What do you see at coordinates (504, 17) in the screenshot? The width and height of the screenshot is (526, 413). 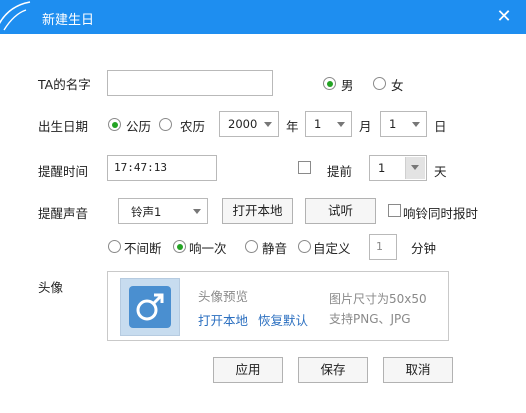 I see `close-icon: ✕` at bounding box center [504, 17].